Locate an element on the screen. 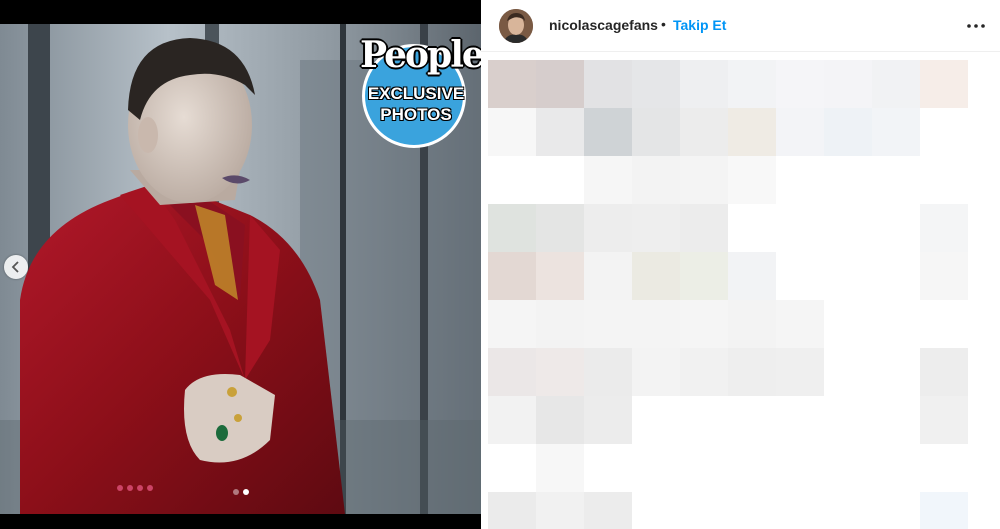 This screenshot has width=1000, height=529. post-header: nicolascagefans • Takip Et is located at coordinates (740, 26).